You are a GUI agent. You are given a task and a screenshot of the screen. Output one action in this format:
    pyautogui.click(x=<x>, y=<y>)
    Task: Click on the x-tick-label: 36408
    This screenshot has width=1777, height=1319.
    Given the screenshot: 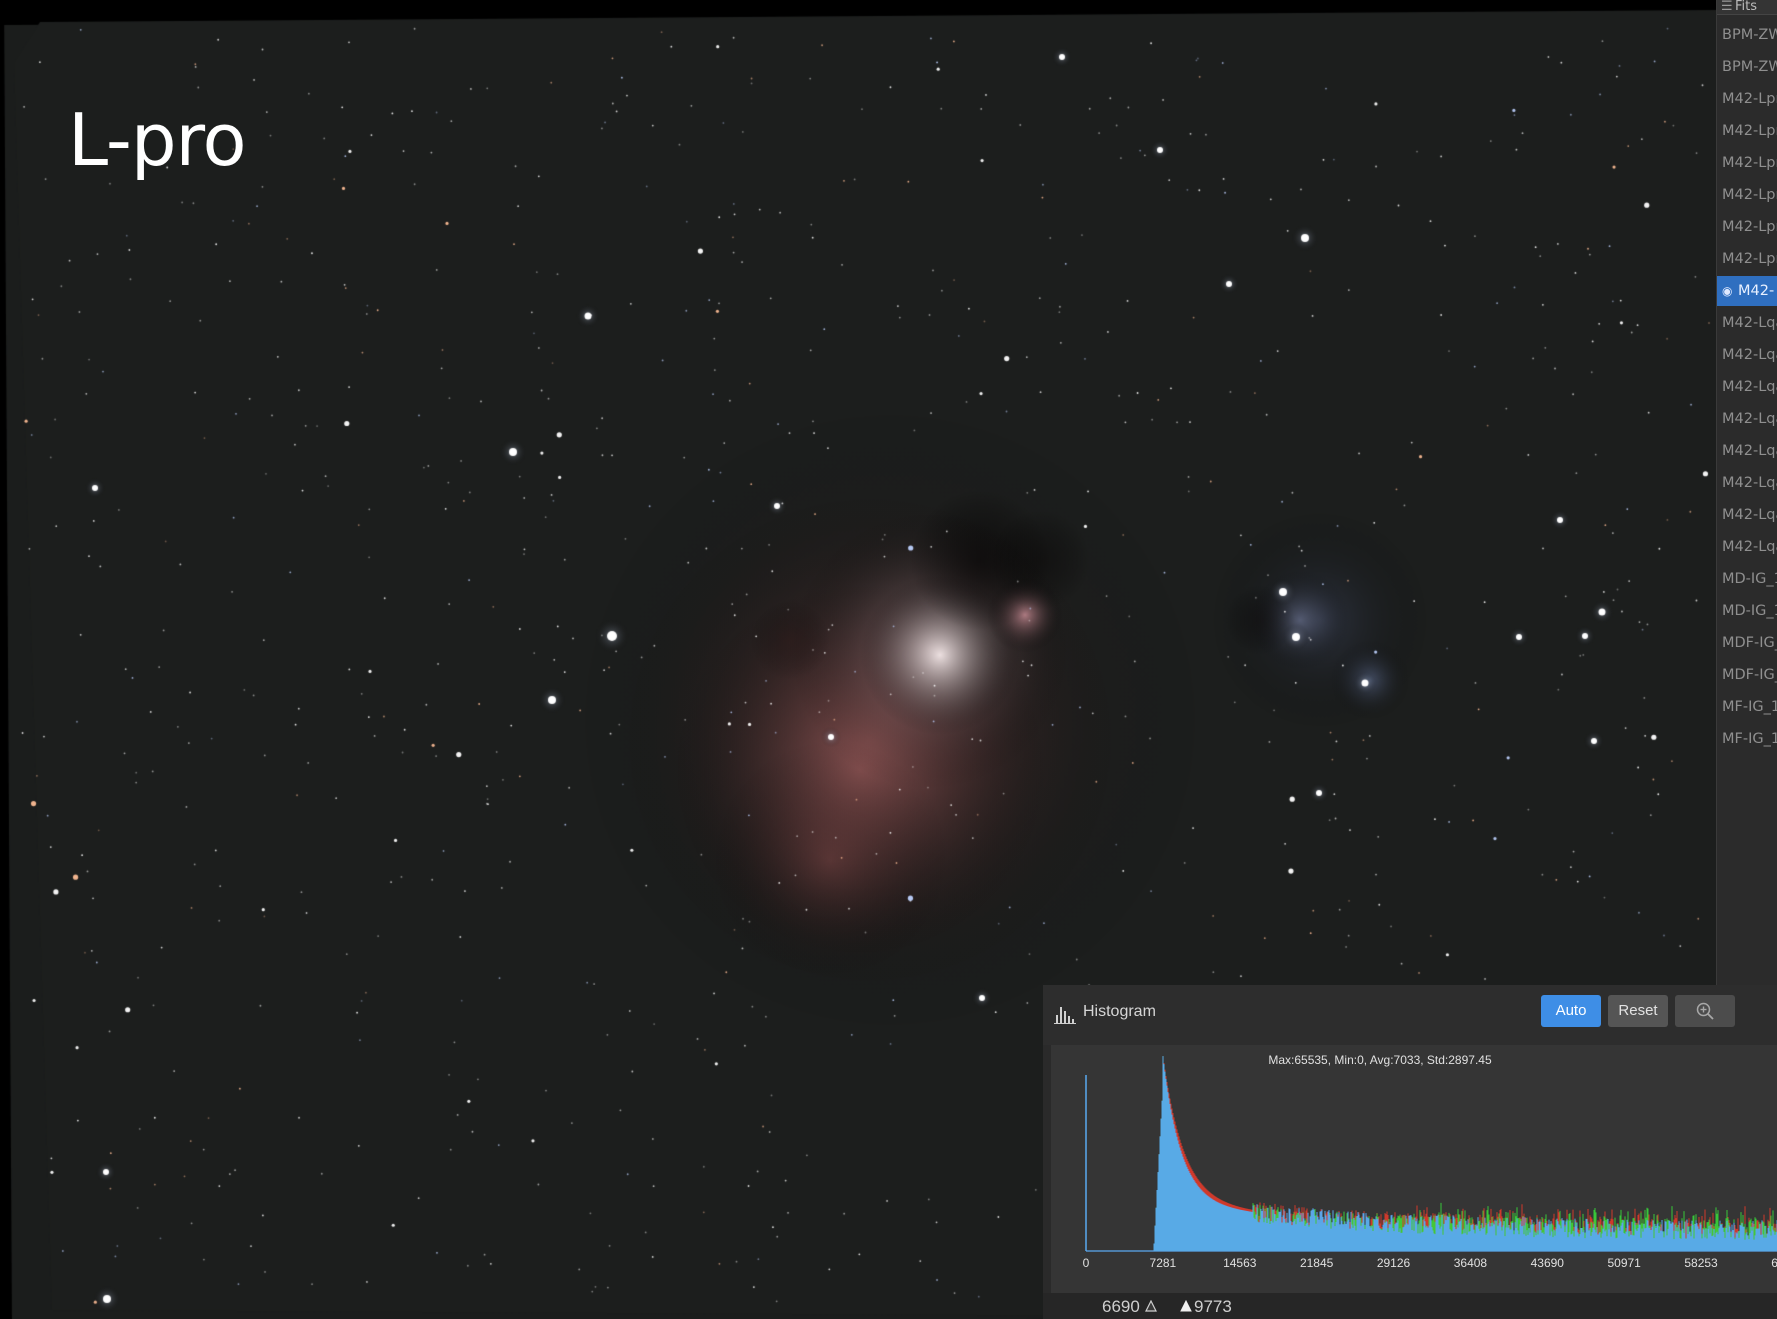 What is the action you would take?
    pyautogui.click(x=1471, y=1263)
    